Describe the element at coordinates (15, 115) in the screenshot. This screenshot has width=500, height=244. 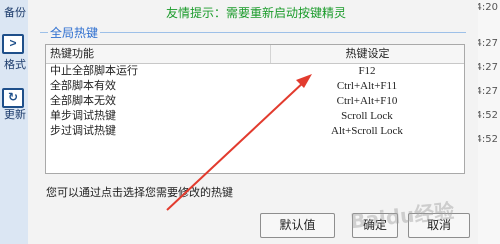
I see `sidebar-item-label: 更新` at that location.